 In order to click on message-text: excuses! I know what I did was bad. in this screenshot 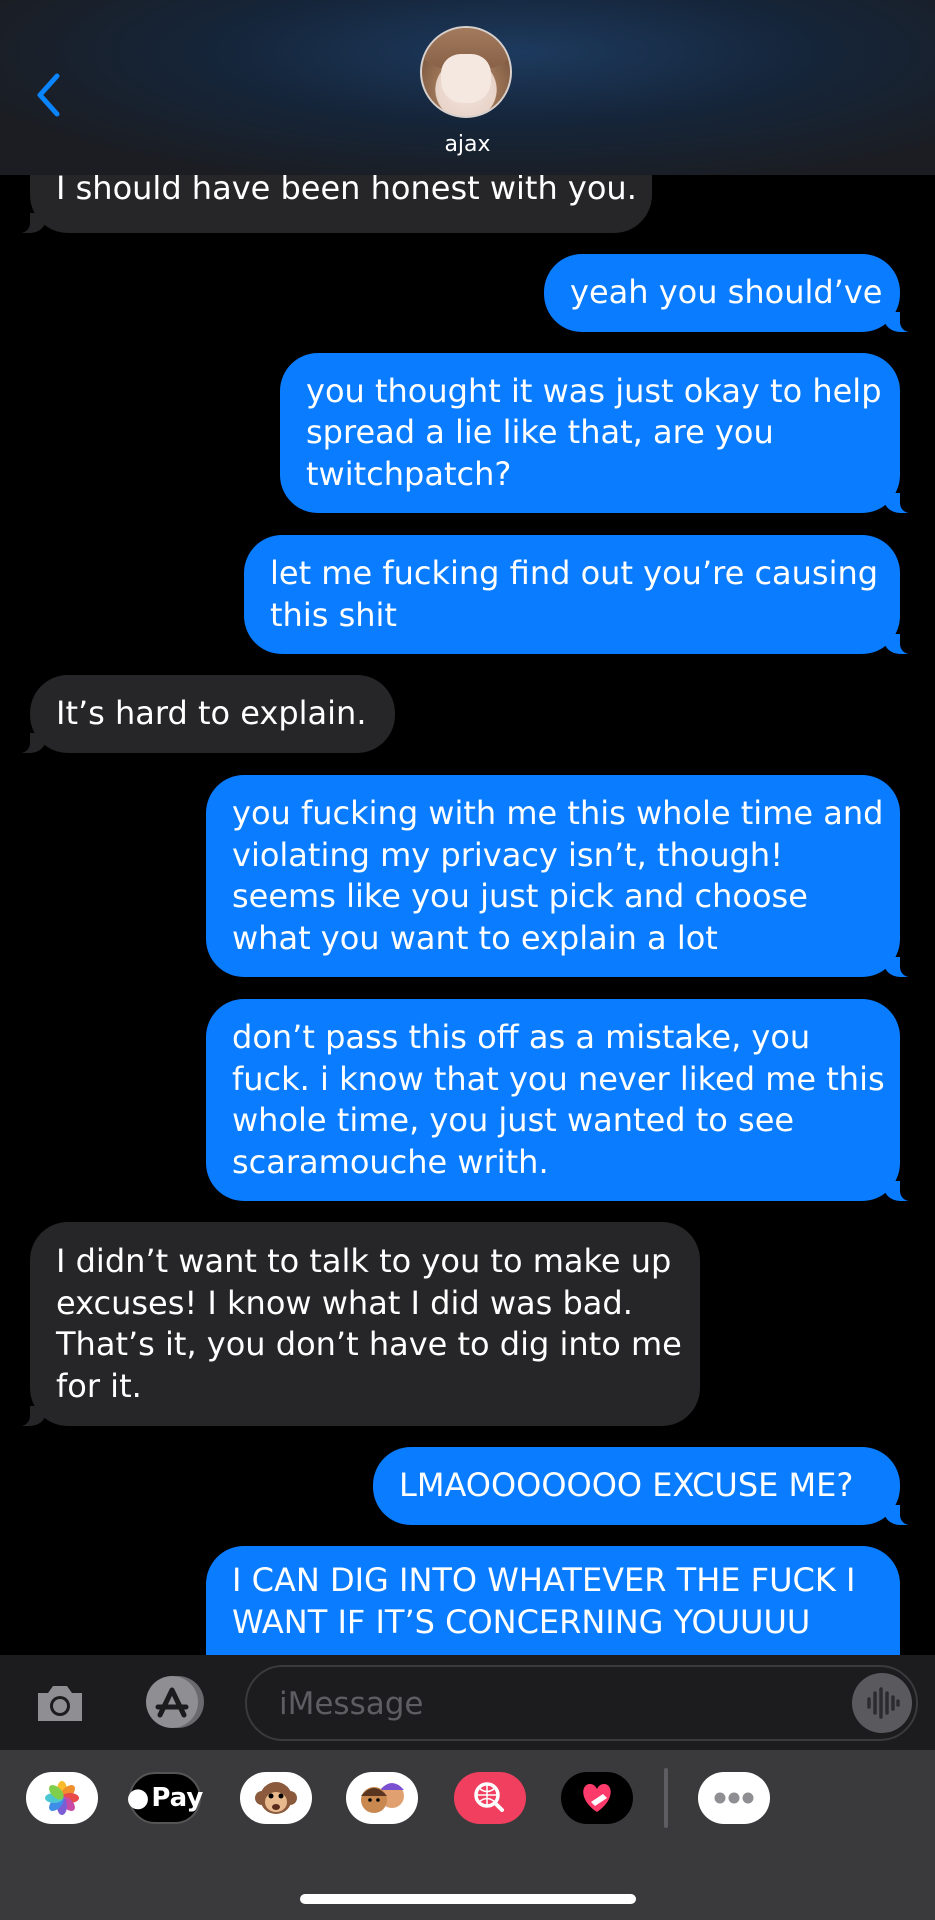, I will do `click(344, 1302)`.